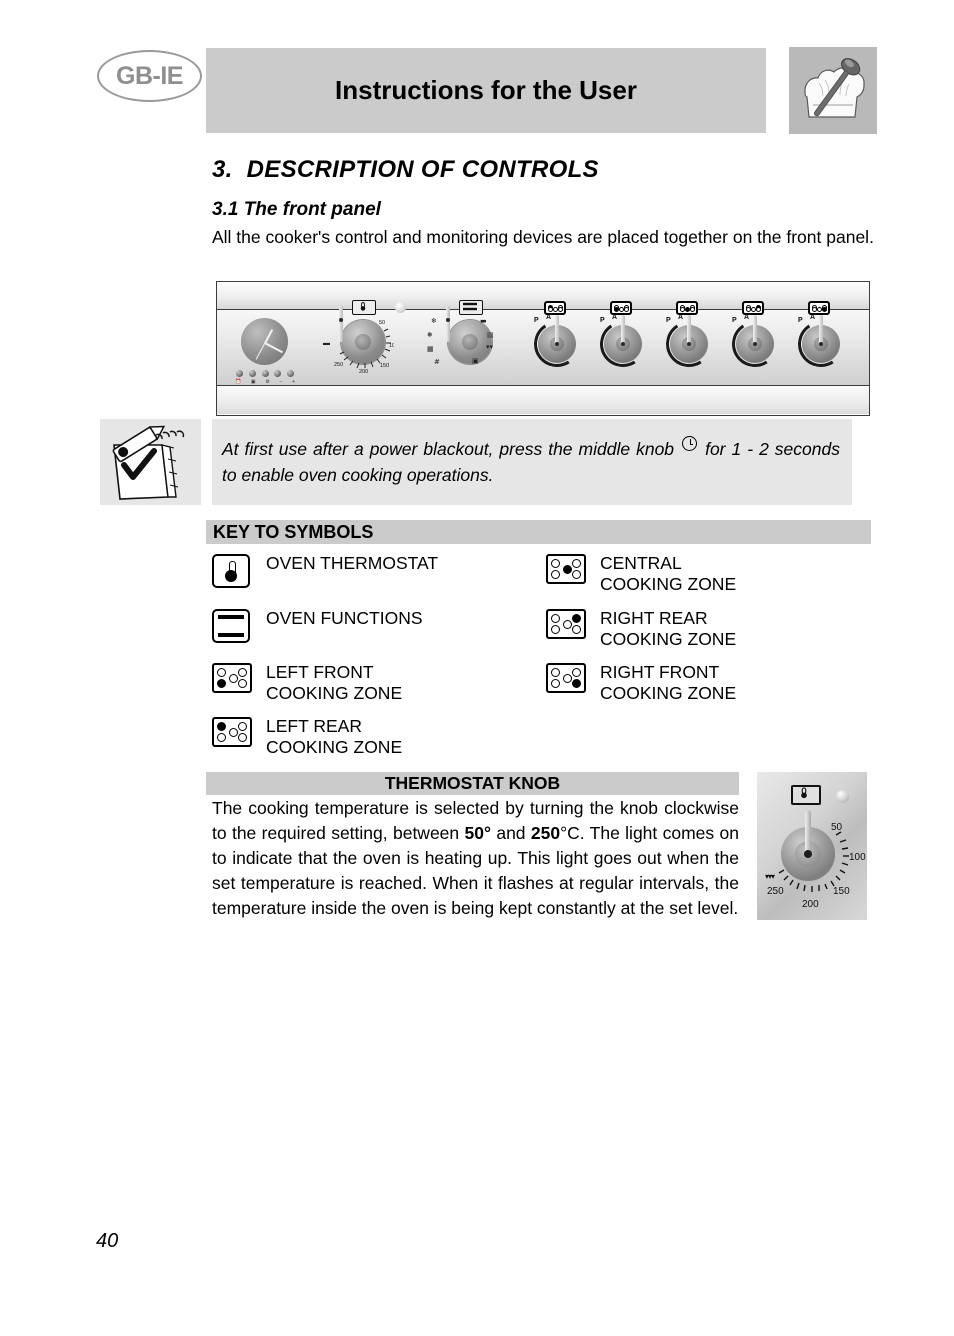 Image resolution: width=954 pixels, height=1336 pixels. I want to click on country-badge: GB-IE, so click(149, 76).